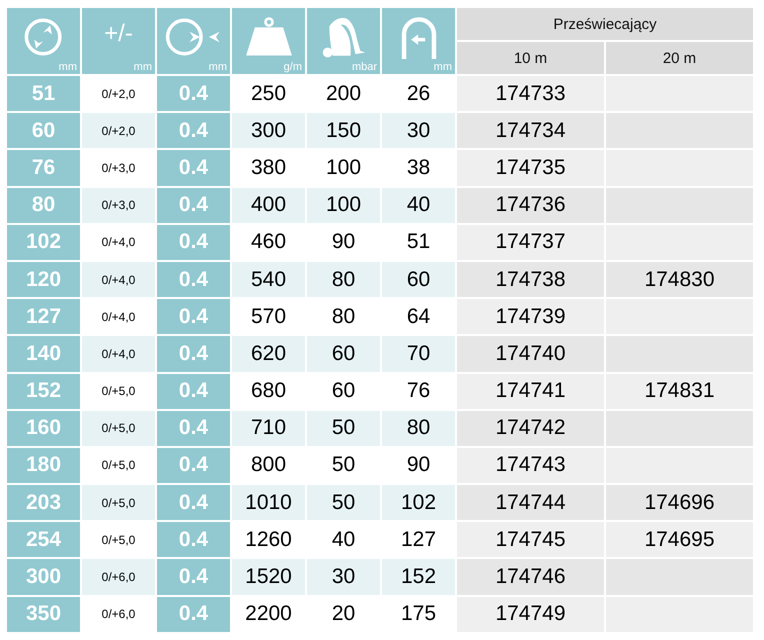 Image resolution: width=764 pixels, height=640 pixels. Describe the element at coordinates (679, 58) in the screenshot. I see `length-header: 20 m` at that location.